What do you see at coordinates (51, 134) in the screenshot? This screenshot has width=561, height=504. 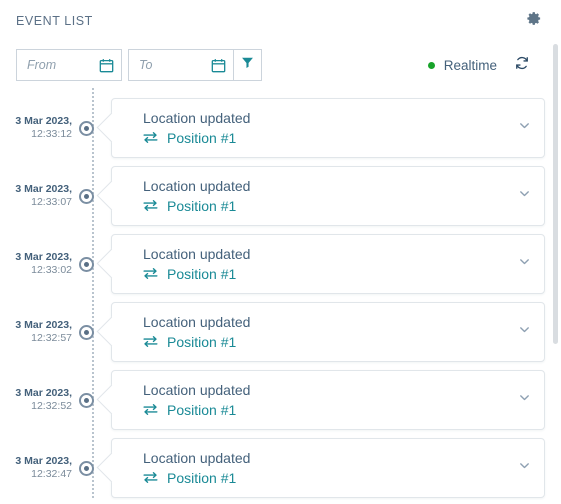 I see `event-time: 12:33:12` at bounding box center [51, 134].